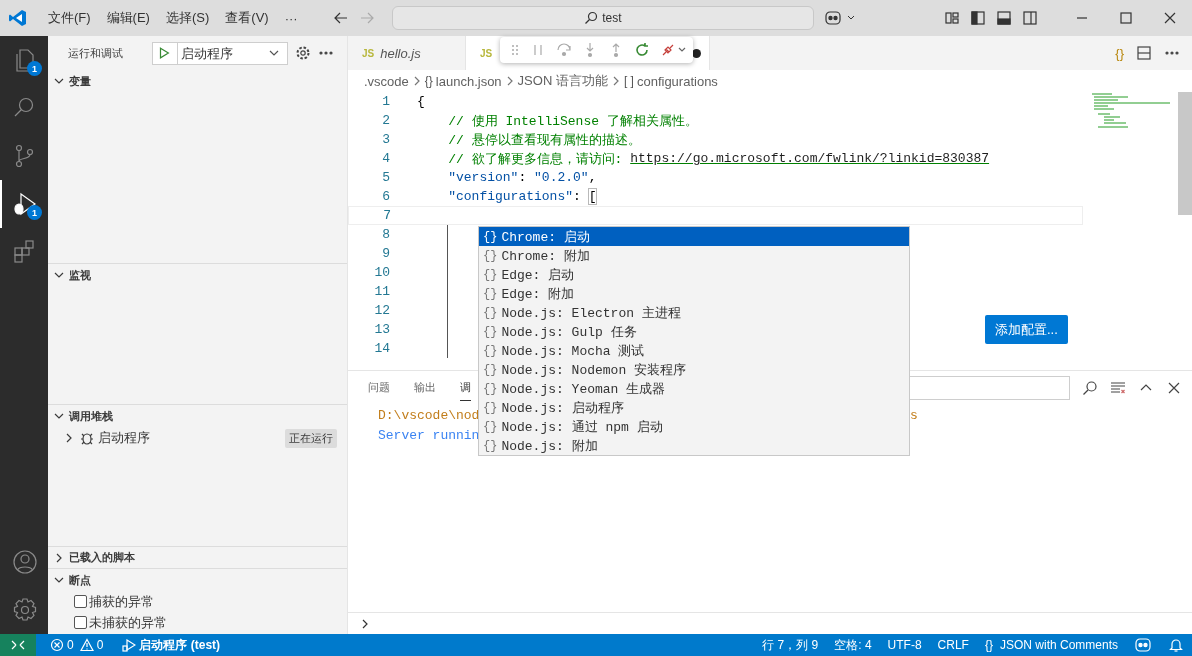 The width and height of the screenshot is (1192, 656). Describe the element at coordinates (677, 81) in the screenshot. I see `breadcrumb-item: configurations` at that location.